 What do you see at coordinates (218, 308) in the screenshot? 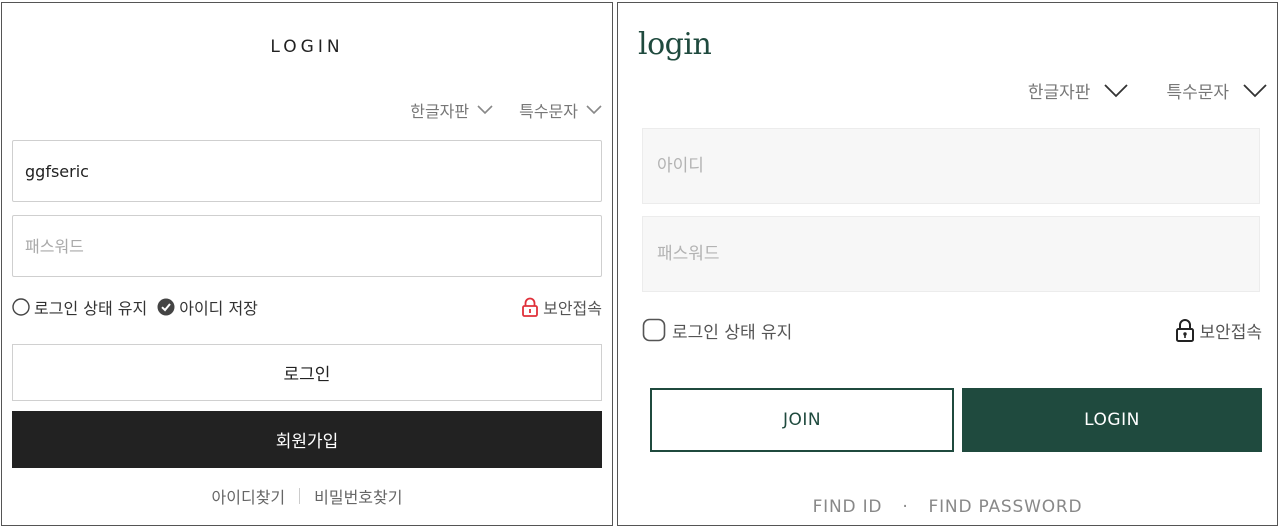
I see `save-id-label: 아이디 저장` at bounding box center [218, 308].